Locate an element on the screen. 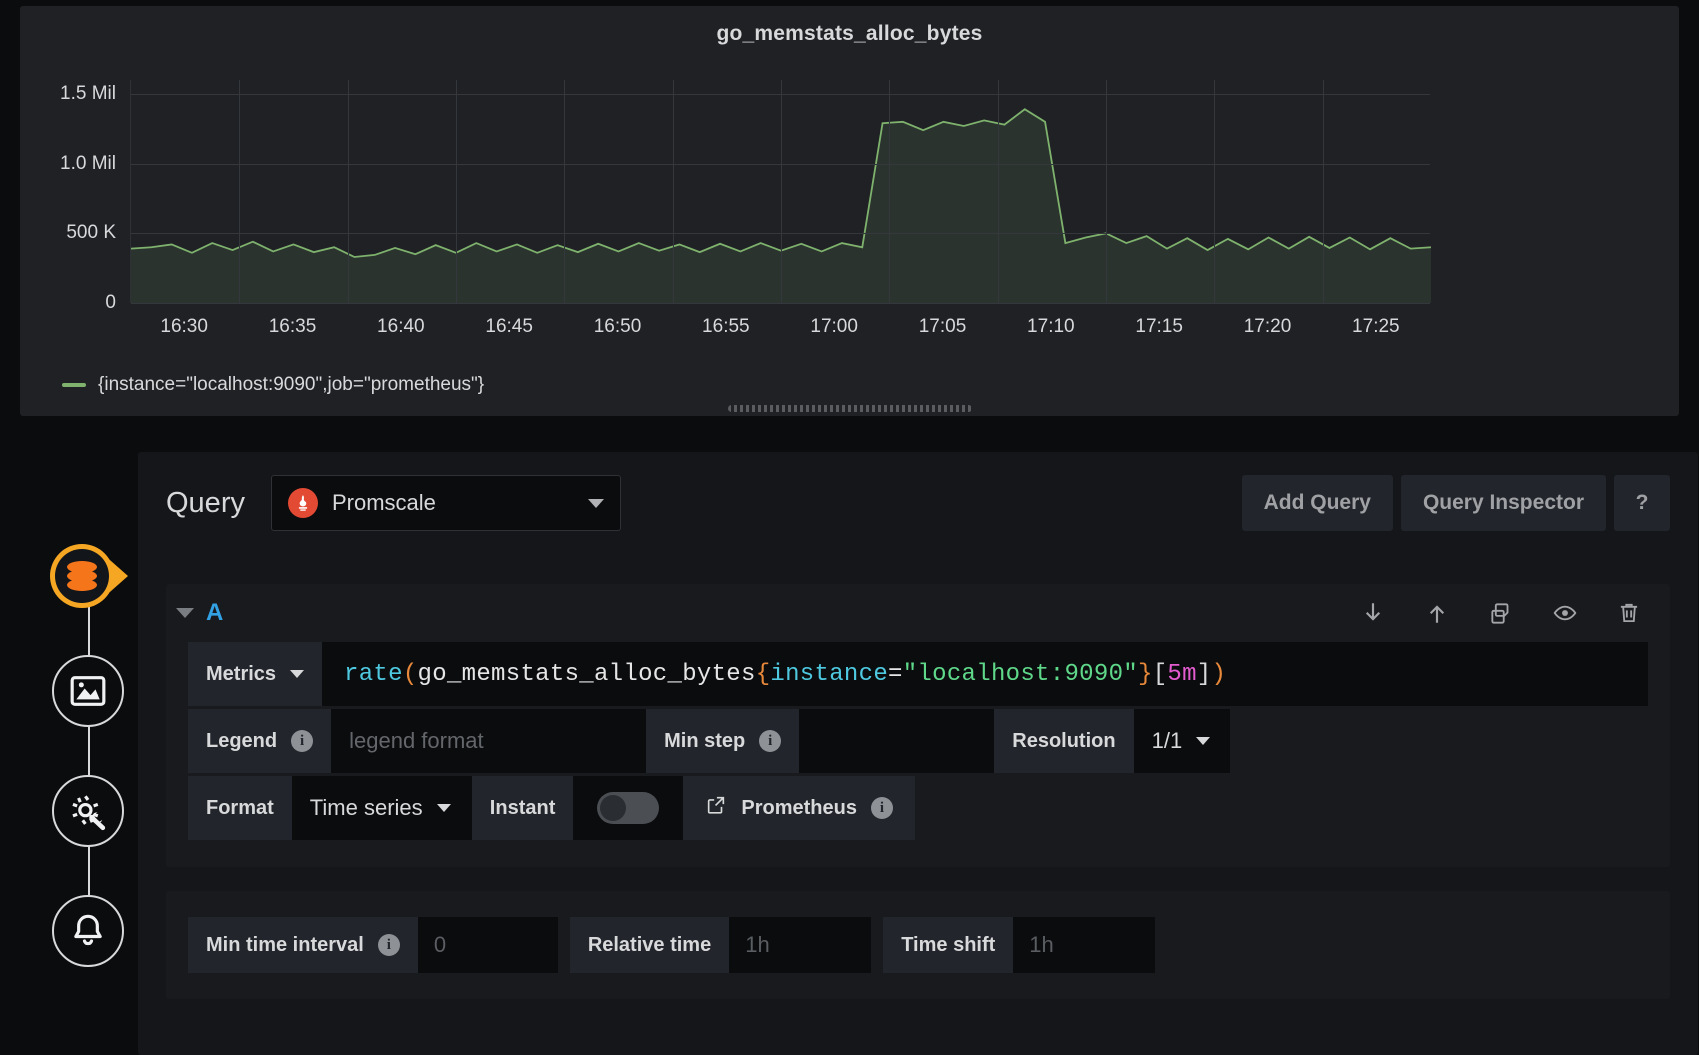  resolution-dropdown: 1/1 is located at coordinates (1181, 741).